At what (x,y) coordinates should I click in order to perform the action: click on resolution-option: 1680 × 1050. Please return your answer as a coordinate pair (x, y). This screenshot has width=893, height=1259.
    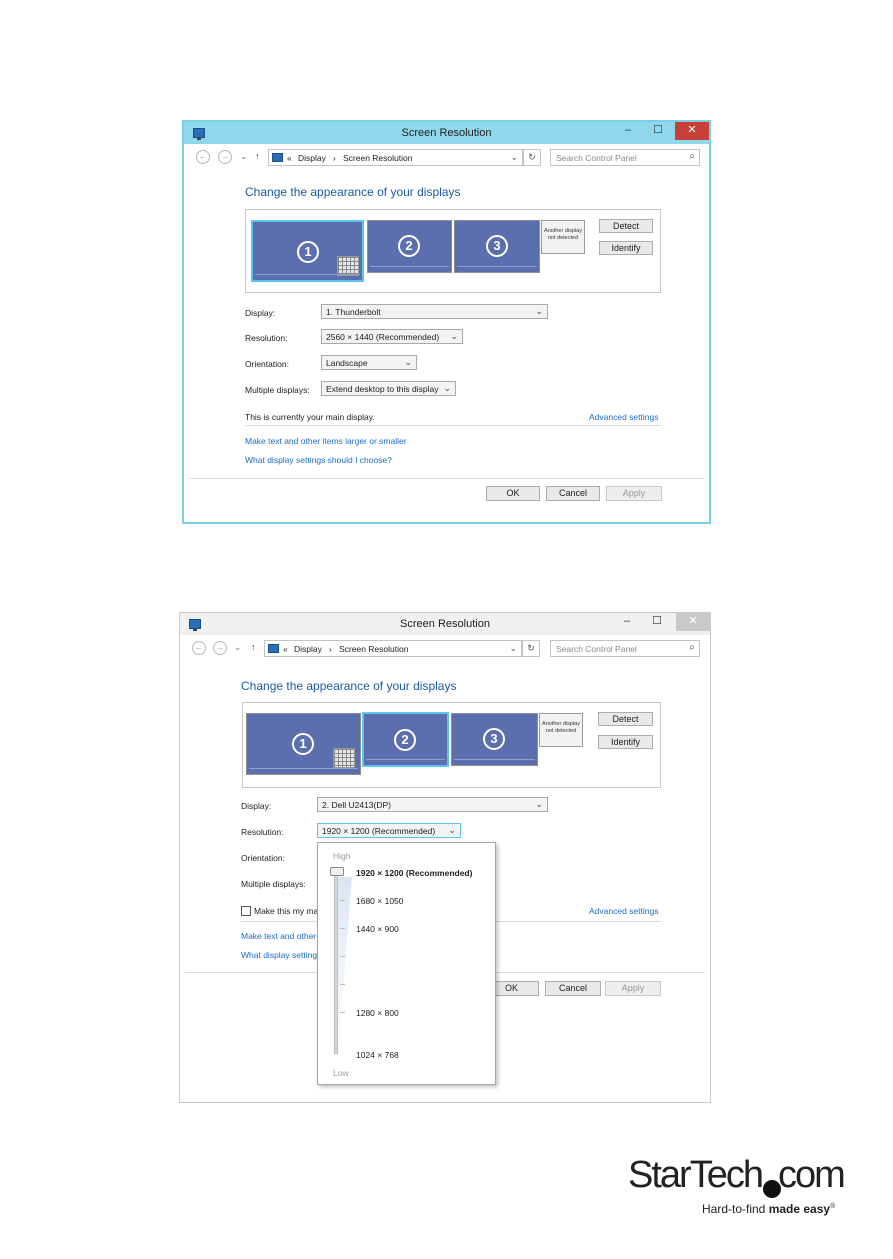
    Looking at the image, I should click on (380, 901).